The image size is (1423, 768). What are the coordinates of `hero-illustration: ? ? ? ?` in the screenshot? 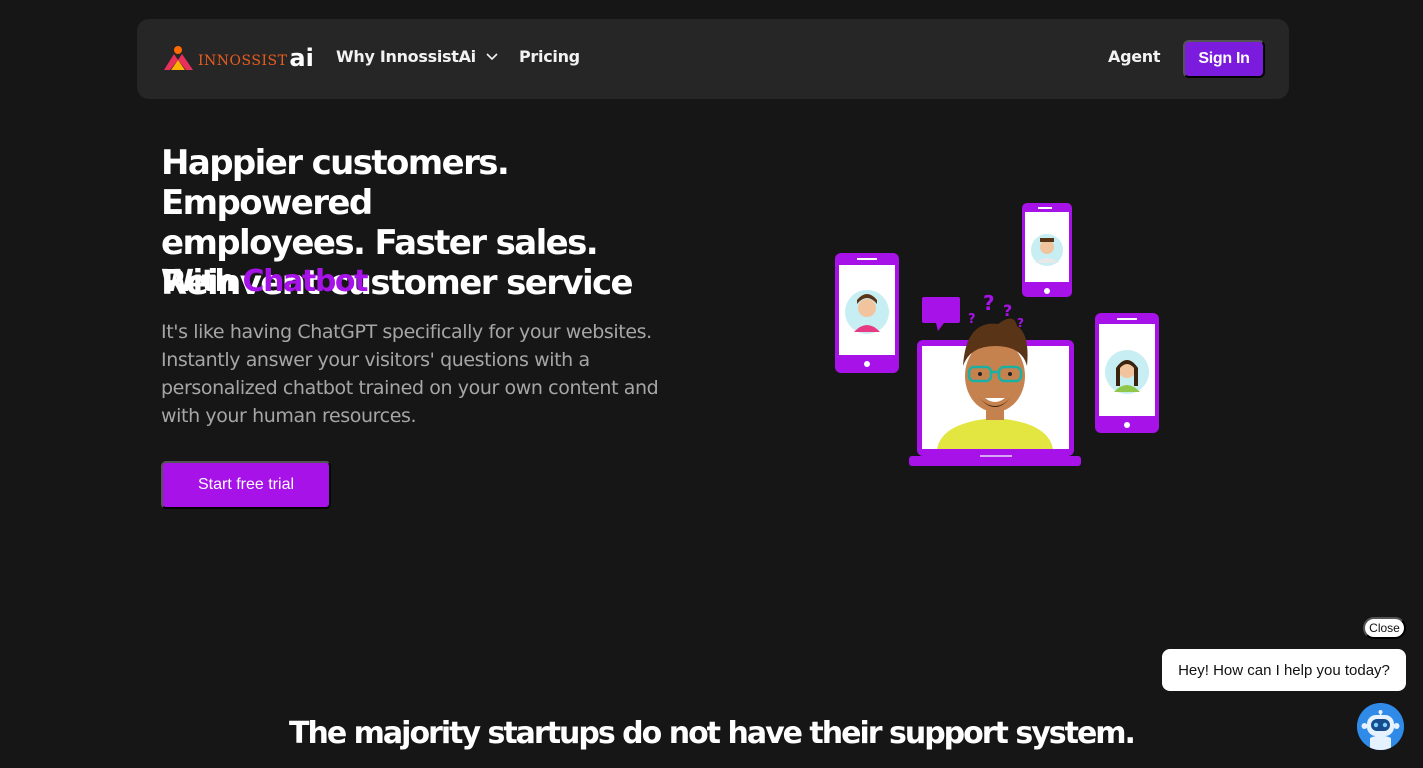 It's located at (997, 334).